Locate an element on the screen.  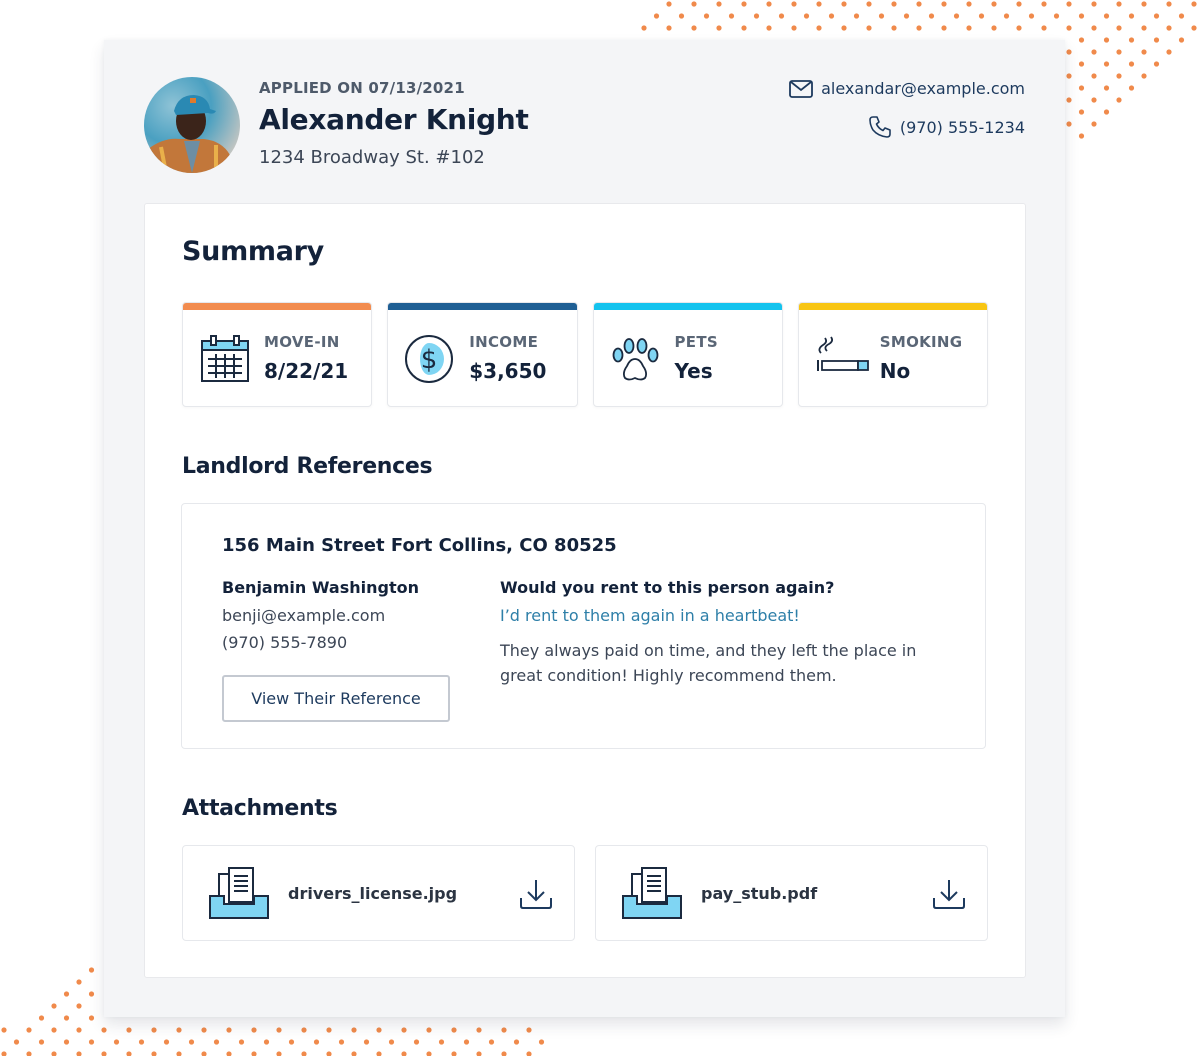
view-reference-button: View Their Reference is located at coordinates (336, 698).